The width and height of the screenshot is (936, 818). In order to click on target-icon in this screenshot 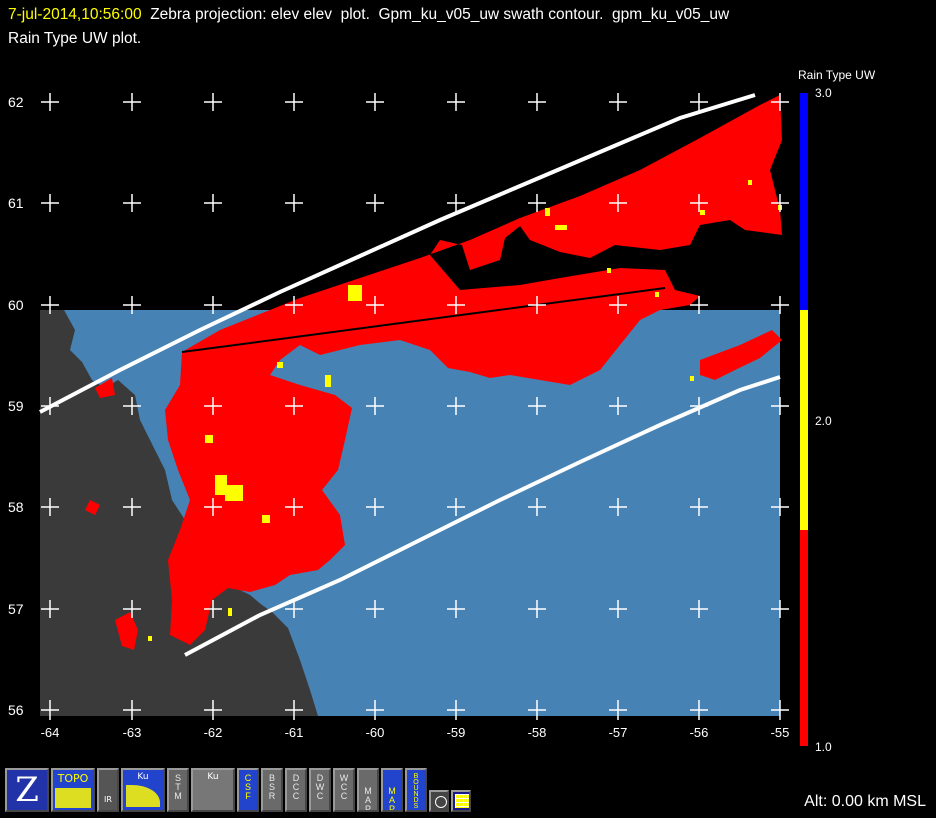, I will do `click(441, 802)`.